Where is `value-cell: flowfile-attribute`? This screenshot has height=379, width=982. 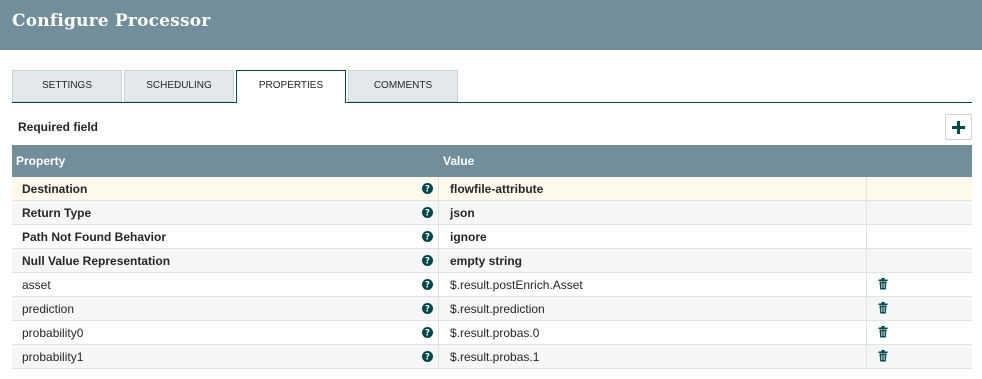
value-cell: flowfile-attribute is located at coordinates (653, 188).